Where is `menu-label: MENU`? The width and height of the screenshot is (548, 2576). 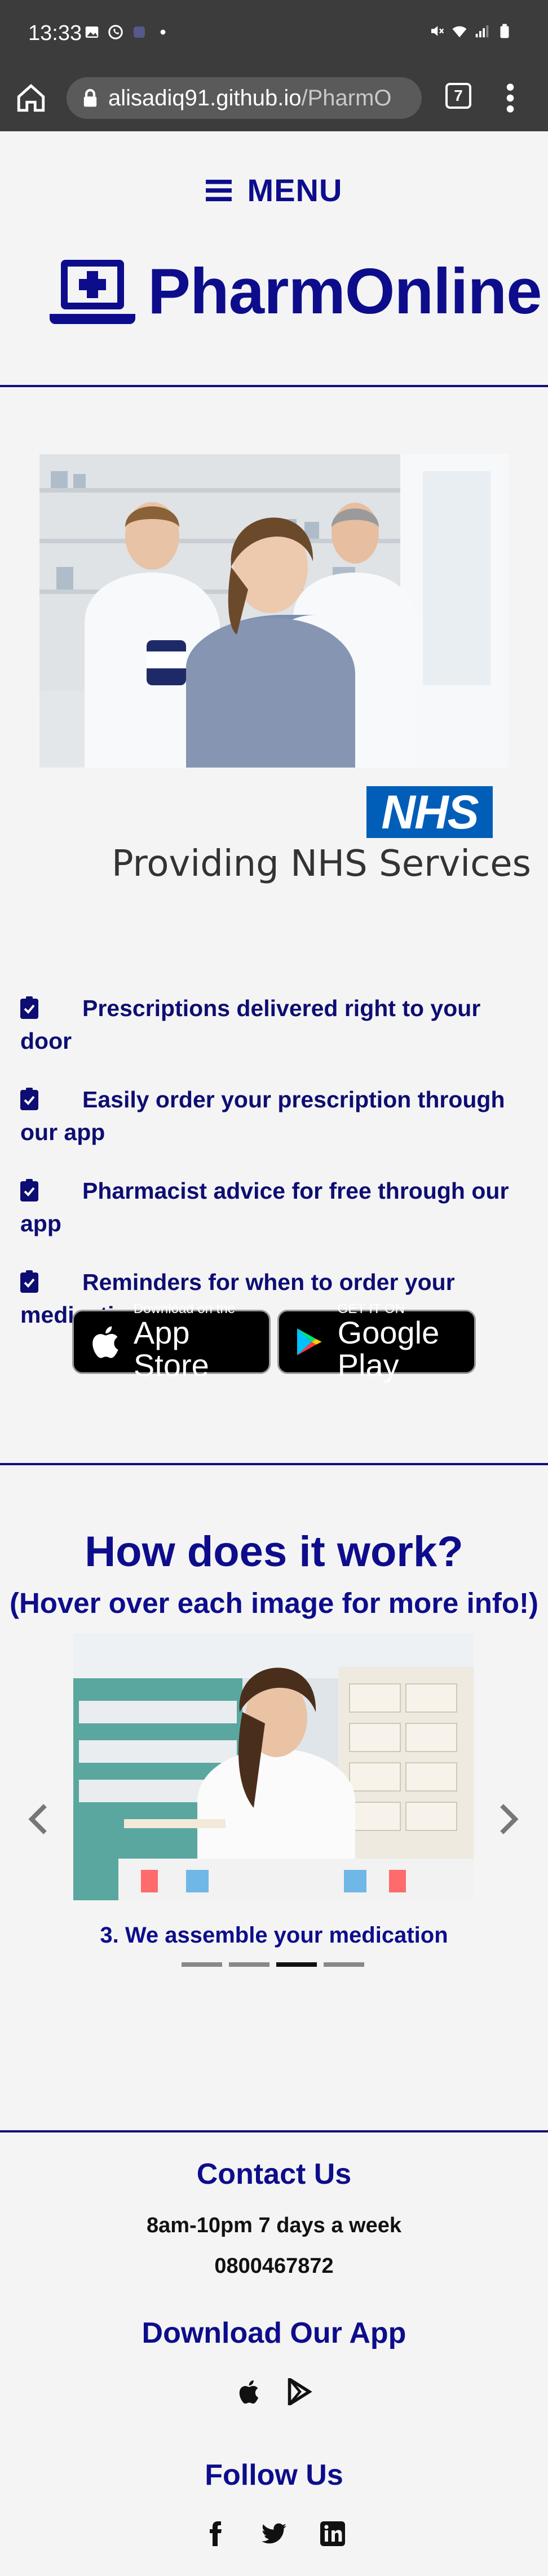 menu-label: MENU is located at coordinates (295, 190).